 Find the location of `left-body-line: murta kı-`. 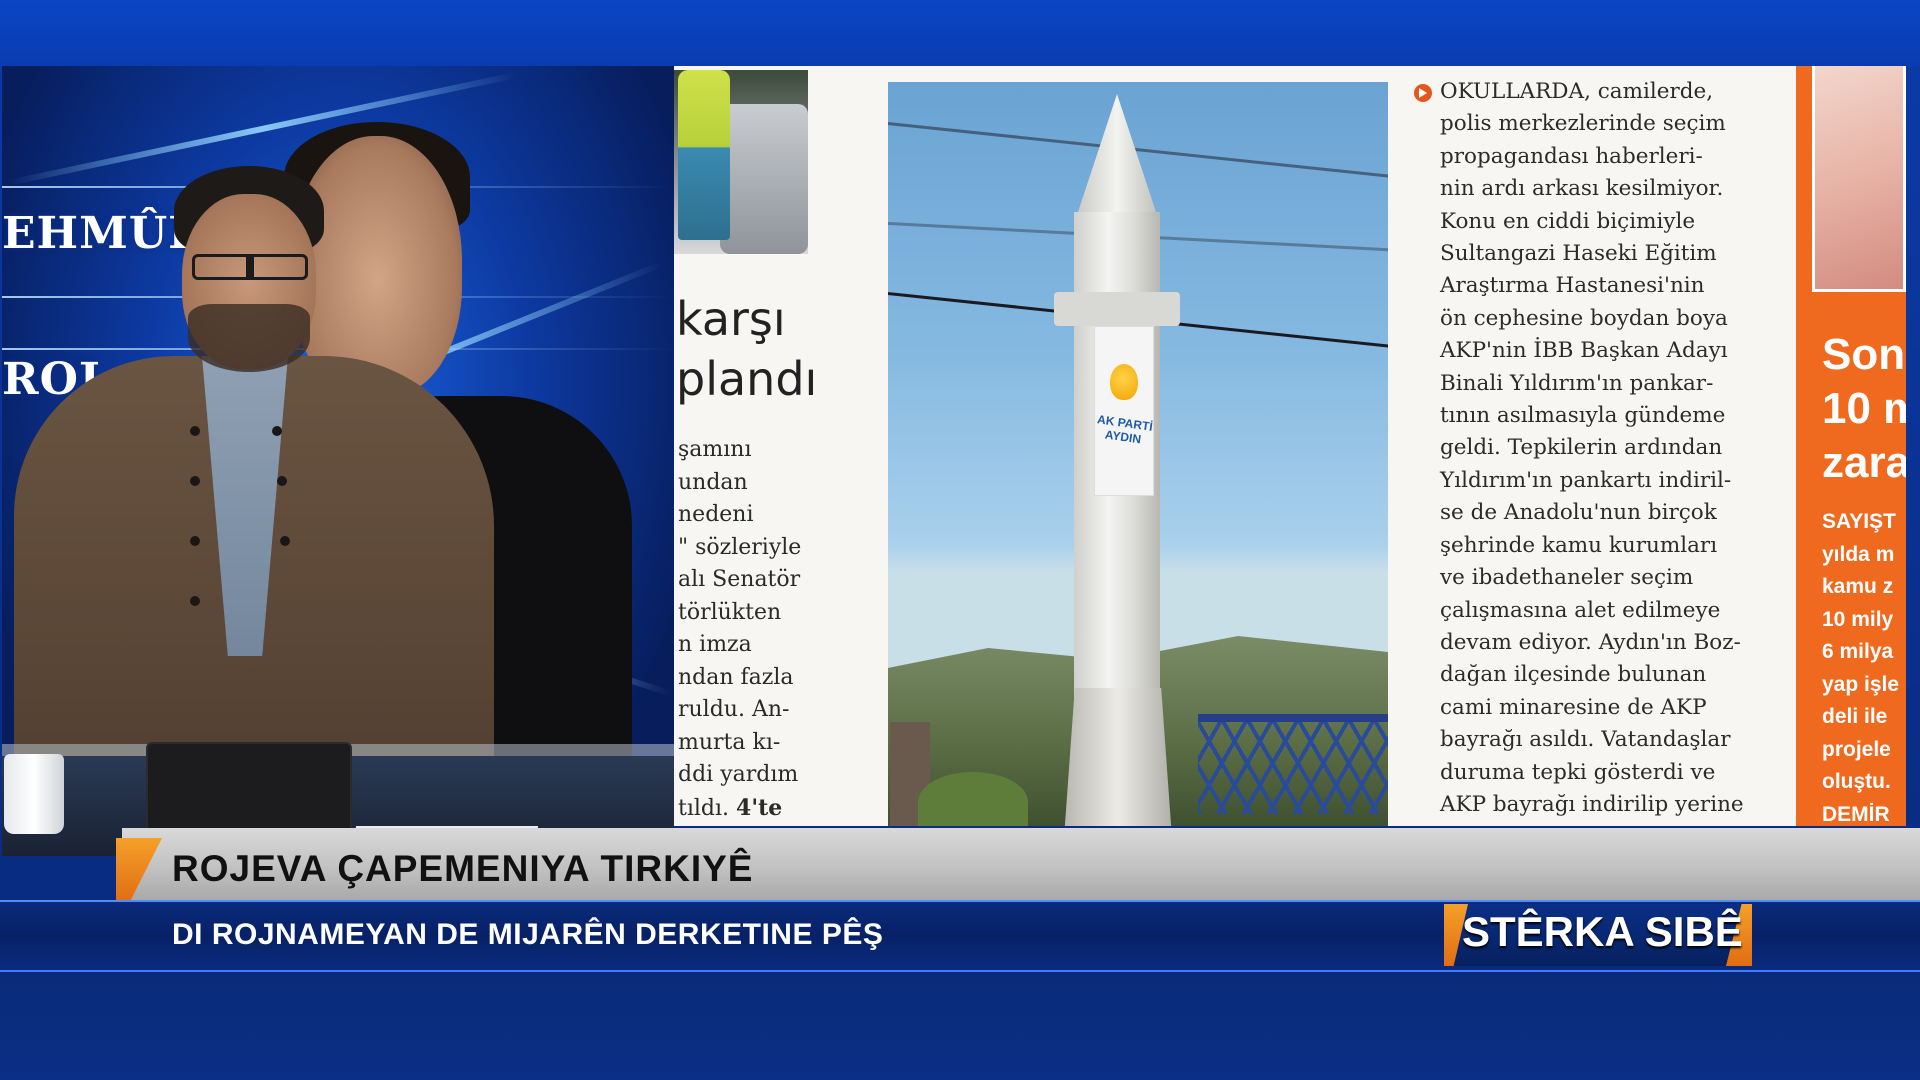

left-body-line: murta kı- is located at coordinates (729, 742).